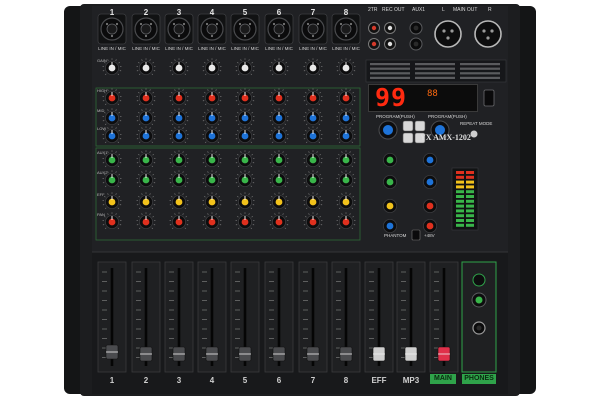 The image size is (600, 405). What do you see at coordinates (100, 110) in the screenshot?
I see `row-label-mid: MID` at bounding box center [100, 110].